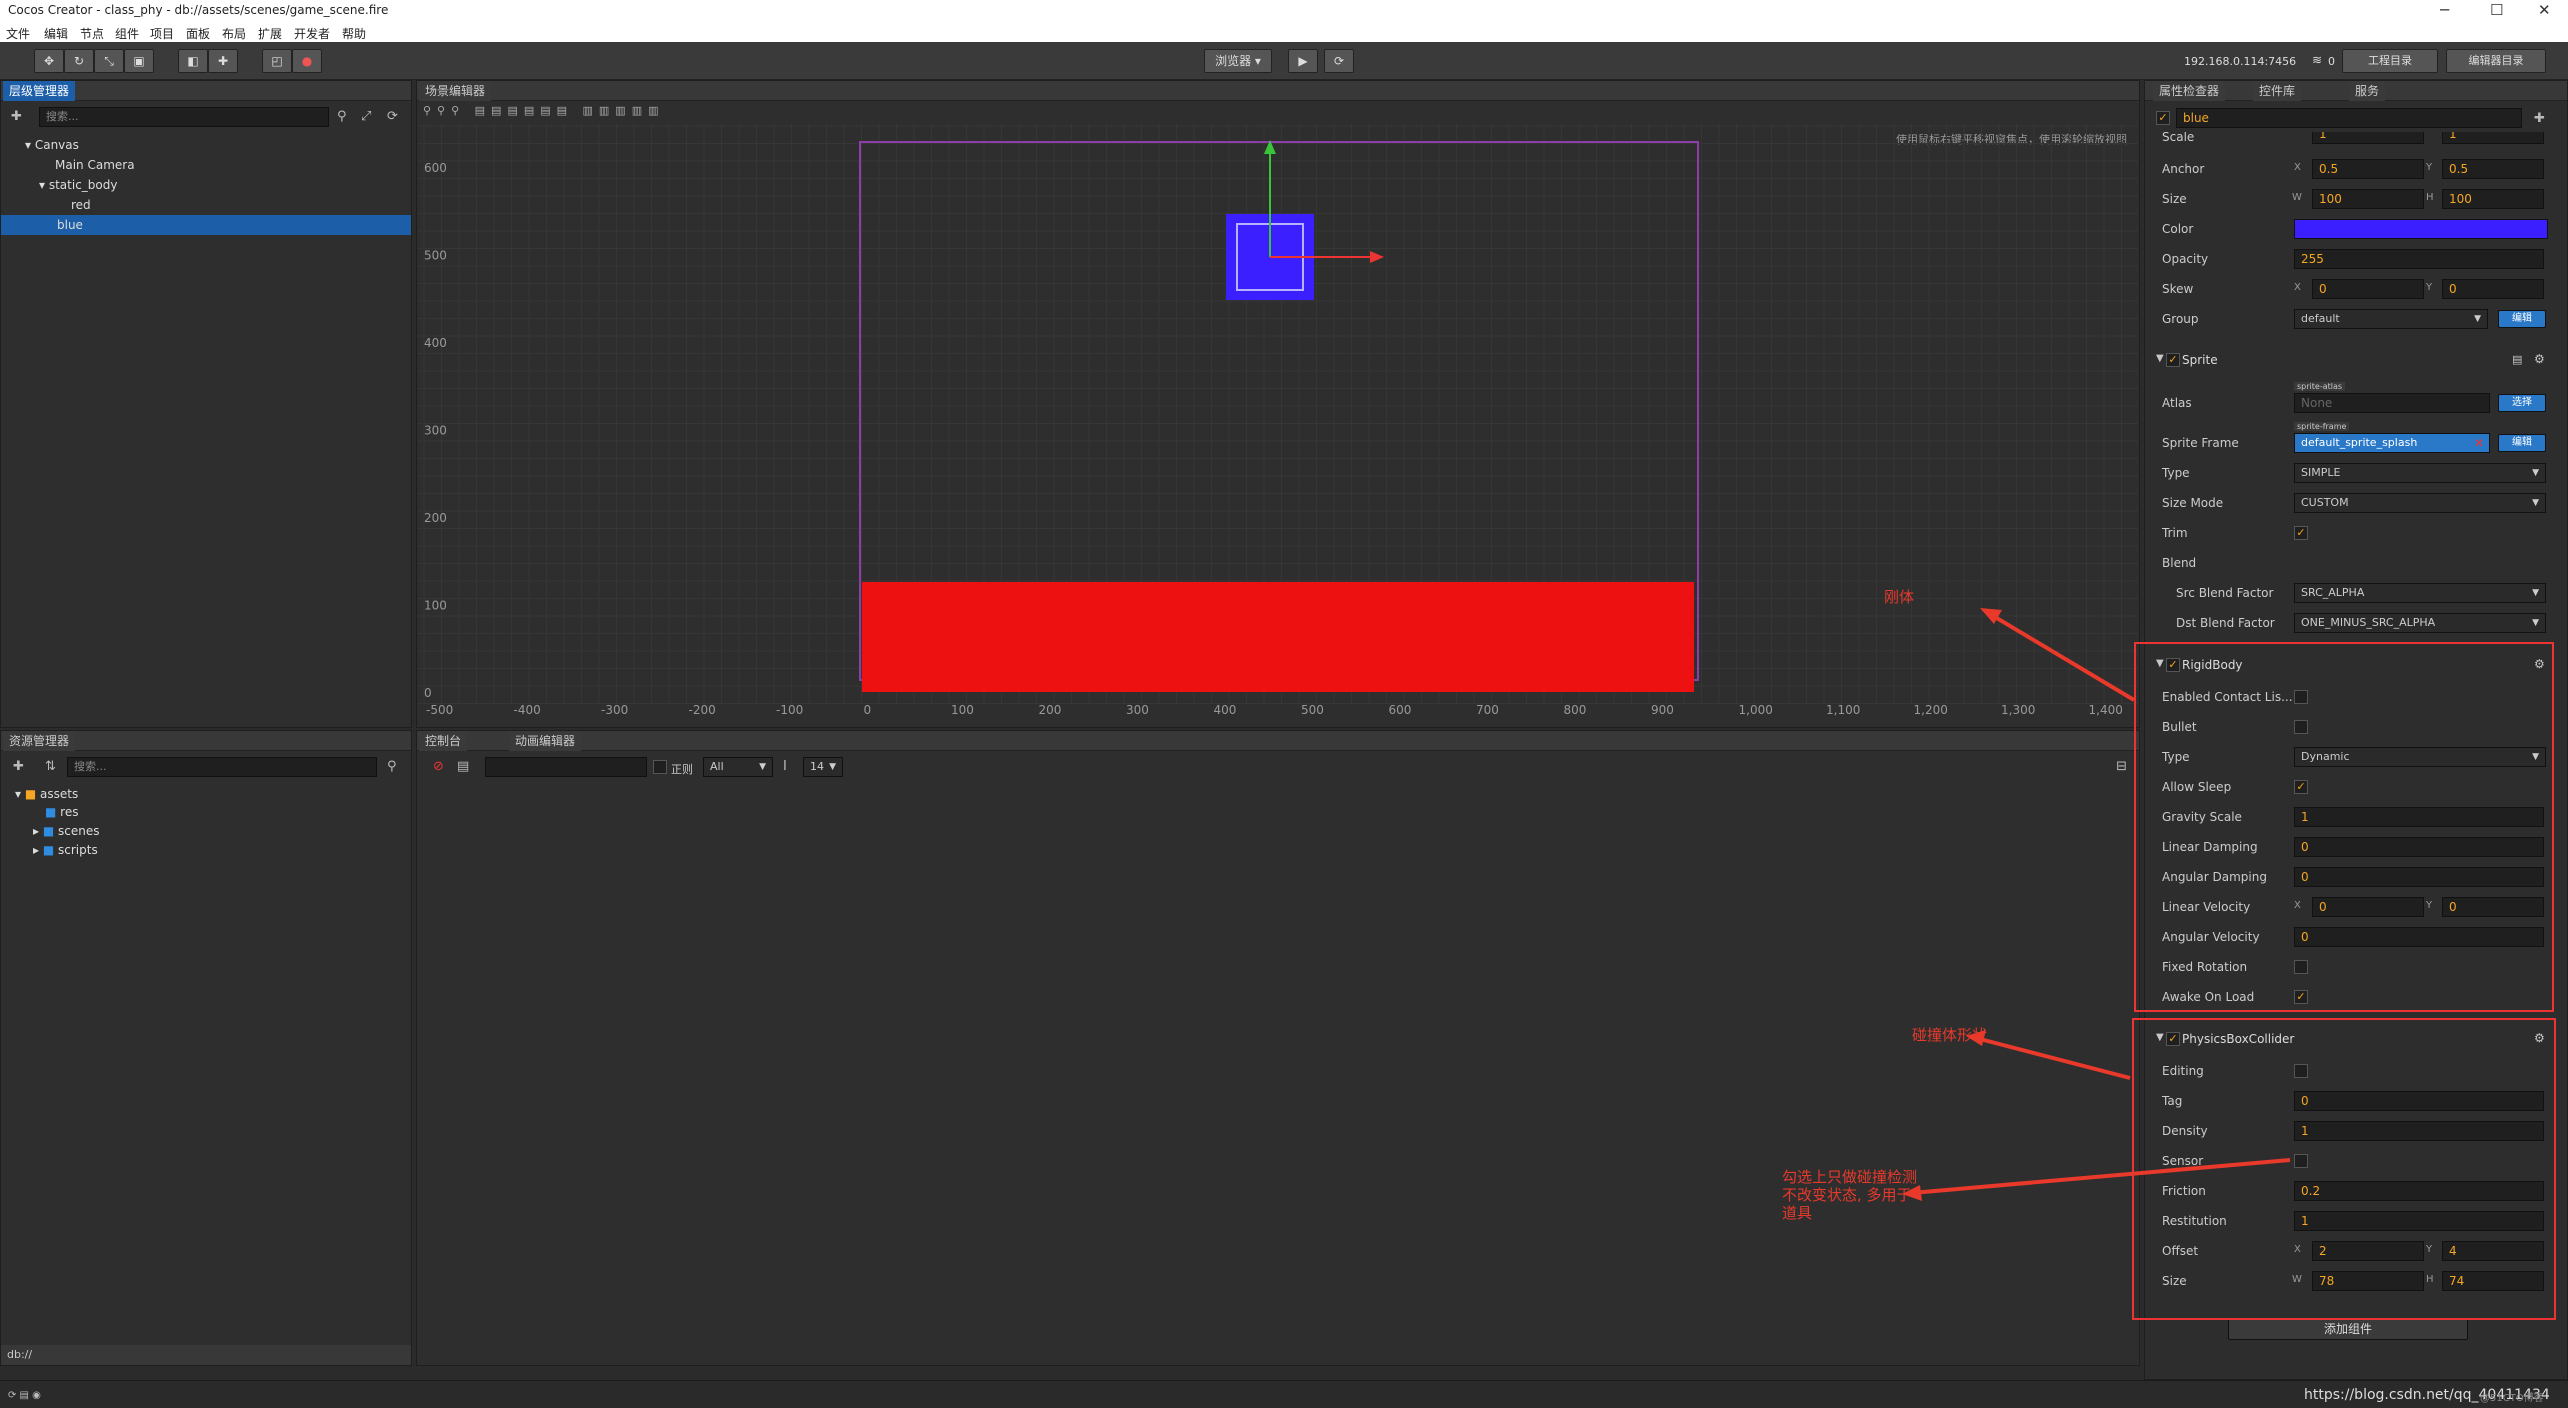 The image size is (2568, 1408). Describe the element at coordinates (24, 1396) in the screenshot. I see `log-icon: ⟳ ▤ ◉` at that location.